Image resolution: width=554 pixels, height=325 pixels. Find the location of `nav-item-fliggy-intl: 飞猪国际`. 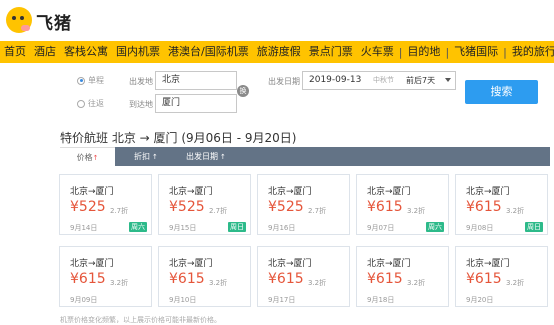

nav-item-fliggy-intl: 飞猪国际 is located at coordinates (476, 52).